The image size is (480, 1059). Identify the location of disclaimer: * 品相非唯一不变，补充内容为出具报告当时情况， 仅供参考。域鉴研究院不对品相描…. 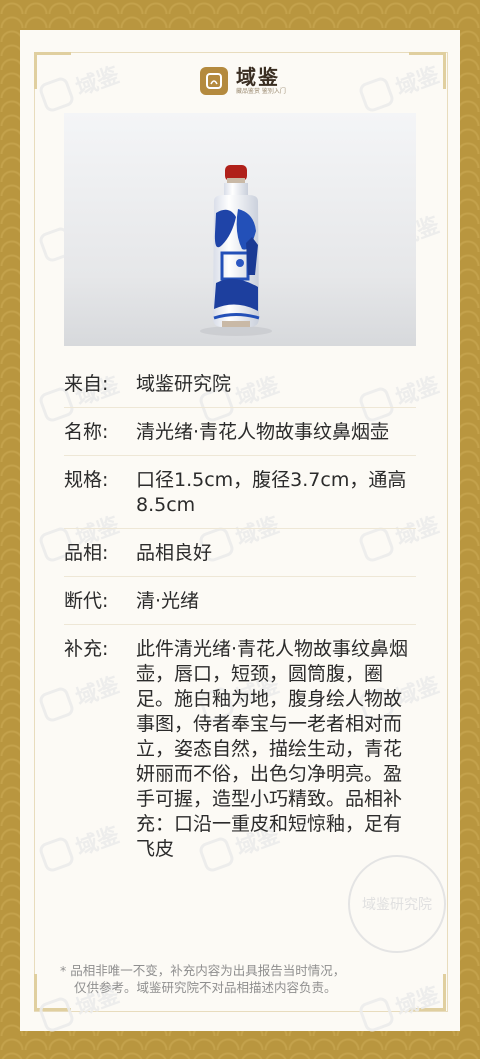
(241, 979).